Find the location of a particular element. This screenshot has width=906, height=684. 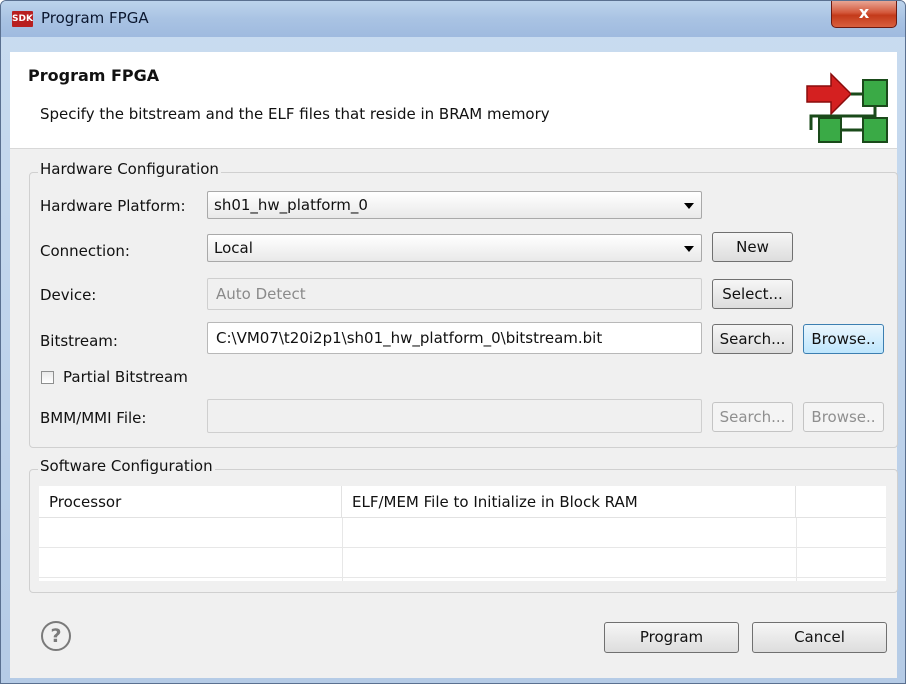

connection-dropdown: Local is located at coordinates (454, 248).